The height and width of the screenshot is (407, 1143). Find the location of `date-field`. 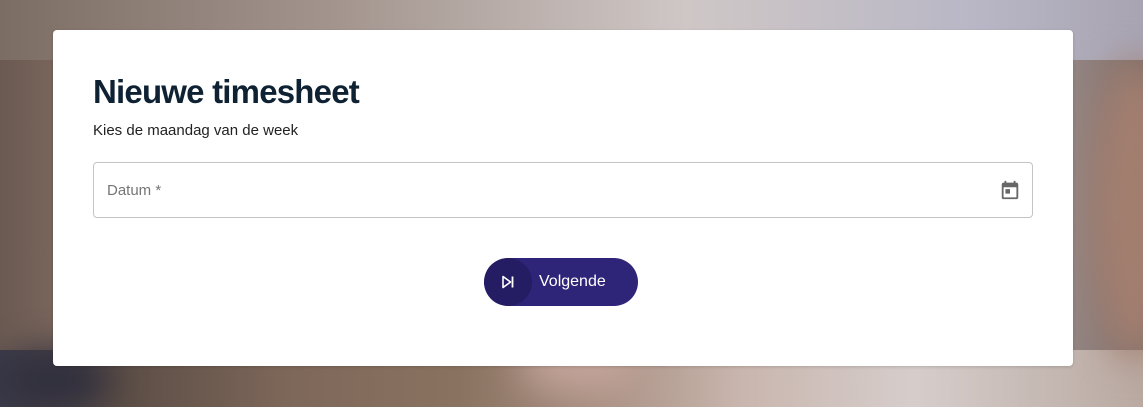

date-field is located at coordinates (563, 190).